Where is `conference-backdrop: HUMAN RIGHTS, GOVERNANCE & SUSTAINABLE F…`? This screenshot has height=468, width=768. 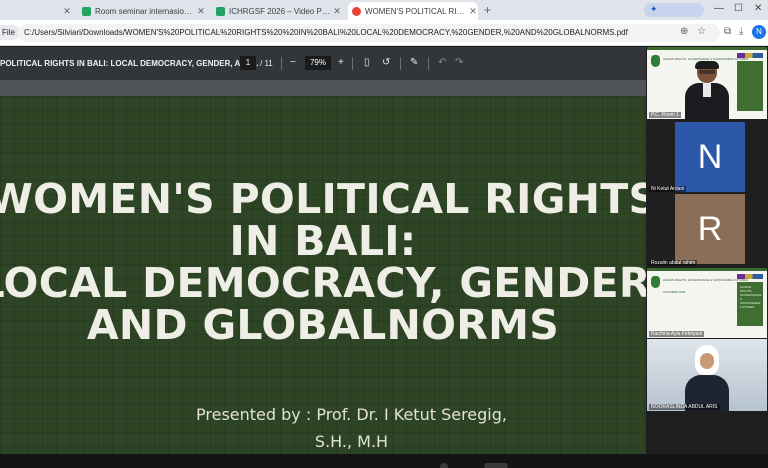
conference-backdrop: HUMAN RIGHTS, GOVERNANCE & SUSTAINABLE F… is located at coordinates (707, 303).